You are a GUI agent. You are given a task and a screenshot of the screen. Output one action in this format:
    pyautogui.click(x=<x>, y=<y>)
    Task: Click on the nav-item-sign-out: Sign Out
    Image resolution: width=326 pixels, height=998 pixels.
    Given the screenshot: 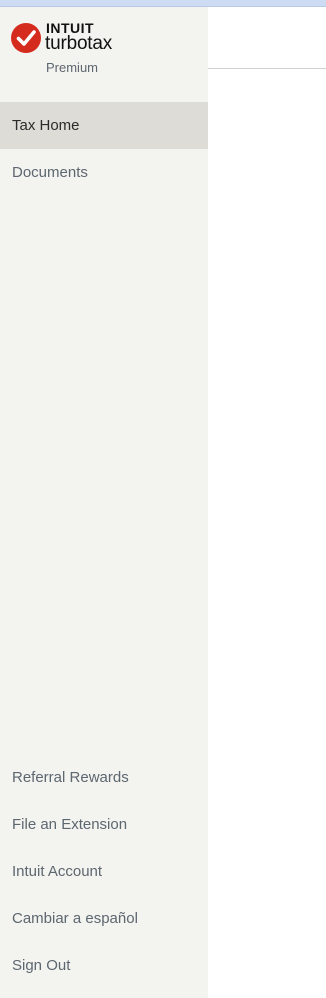 What is the action you would take?
    pyautogui.click(x=104, y=965)
    